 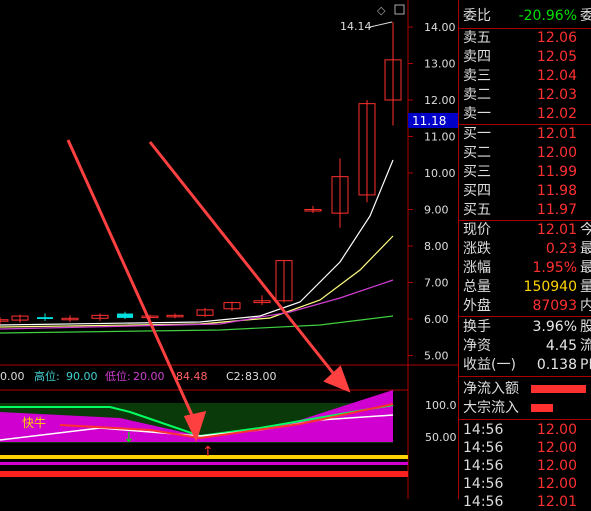 What do you see at coordinates (477, 95) in the screenshot?
I see `ask-level-label: 卖二` at bounding box center [477, 95].